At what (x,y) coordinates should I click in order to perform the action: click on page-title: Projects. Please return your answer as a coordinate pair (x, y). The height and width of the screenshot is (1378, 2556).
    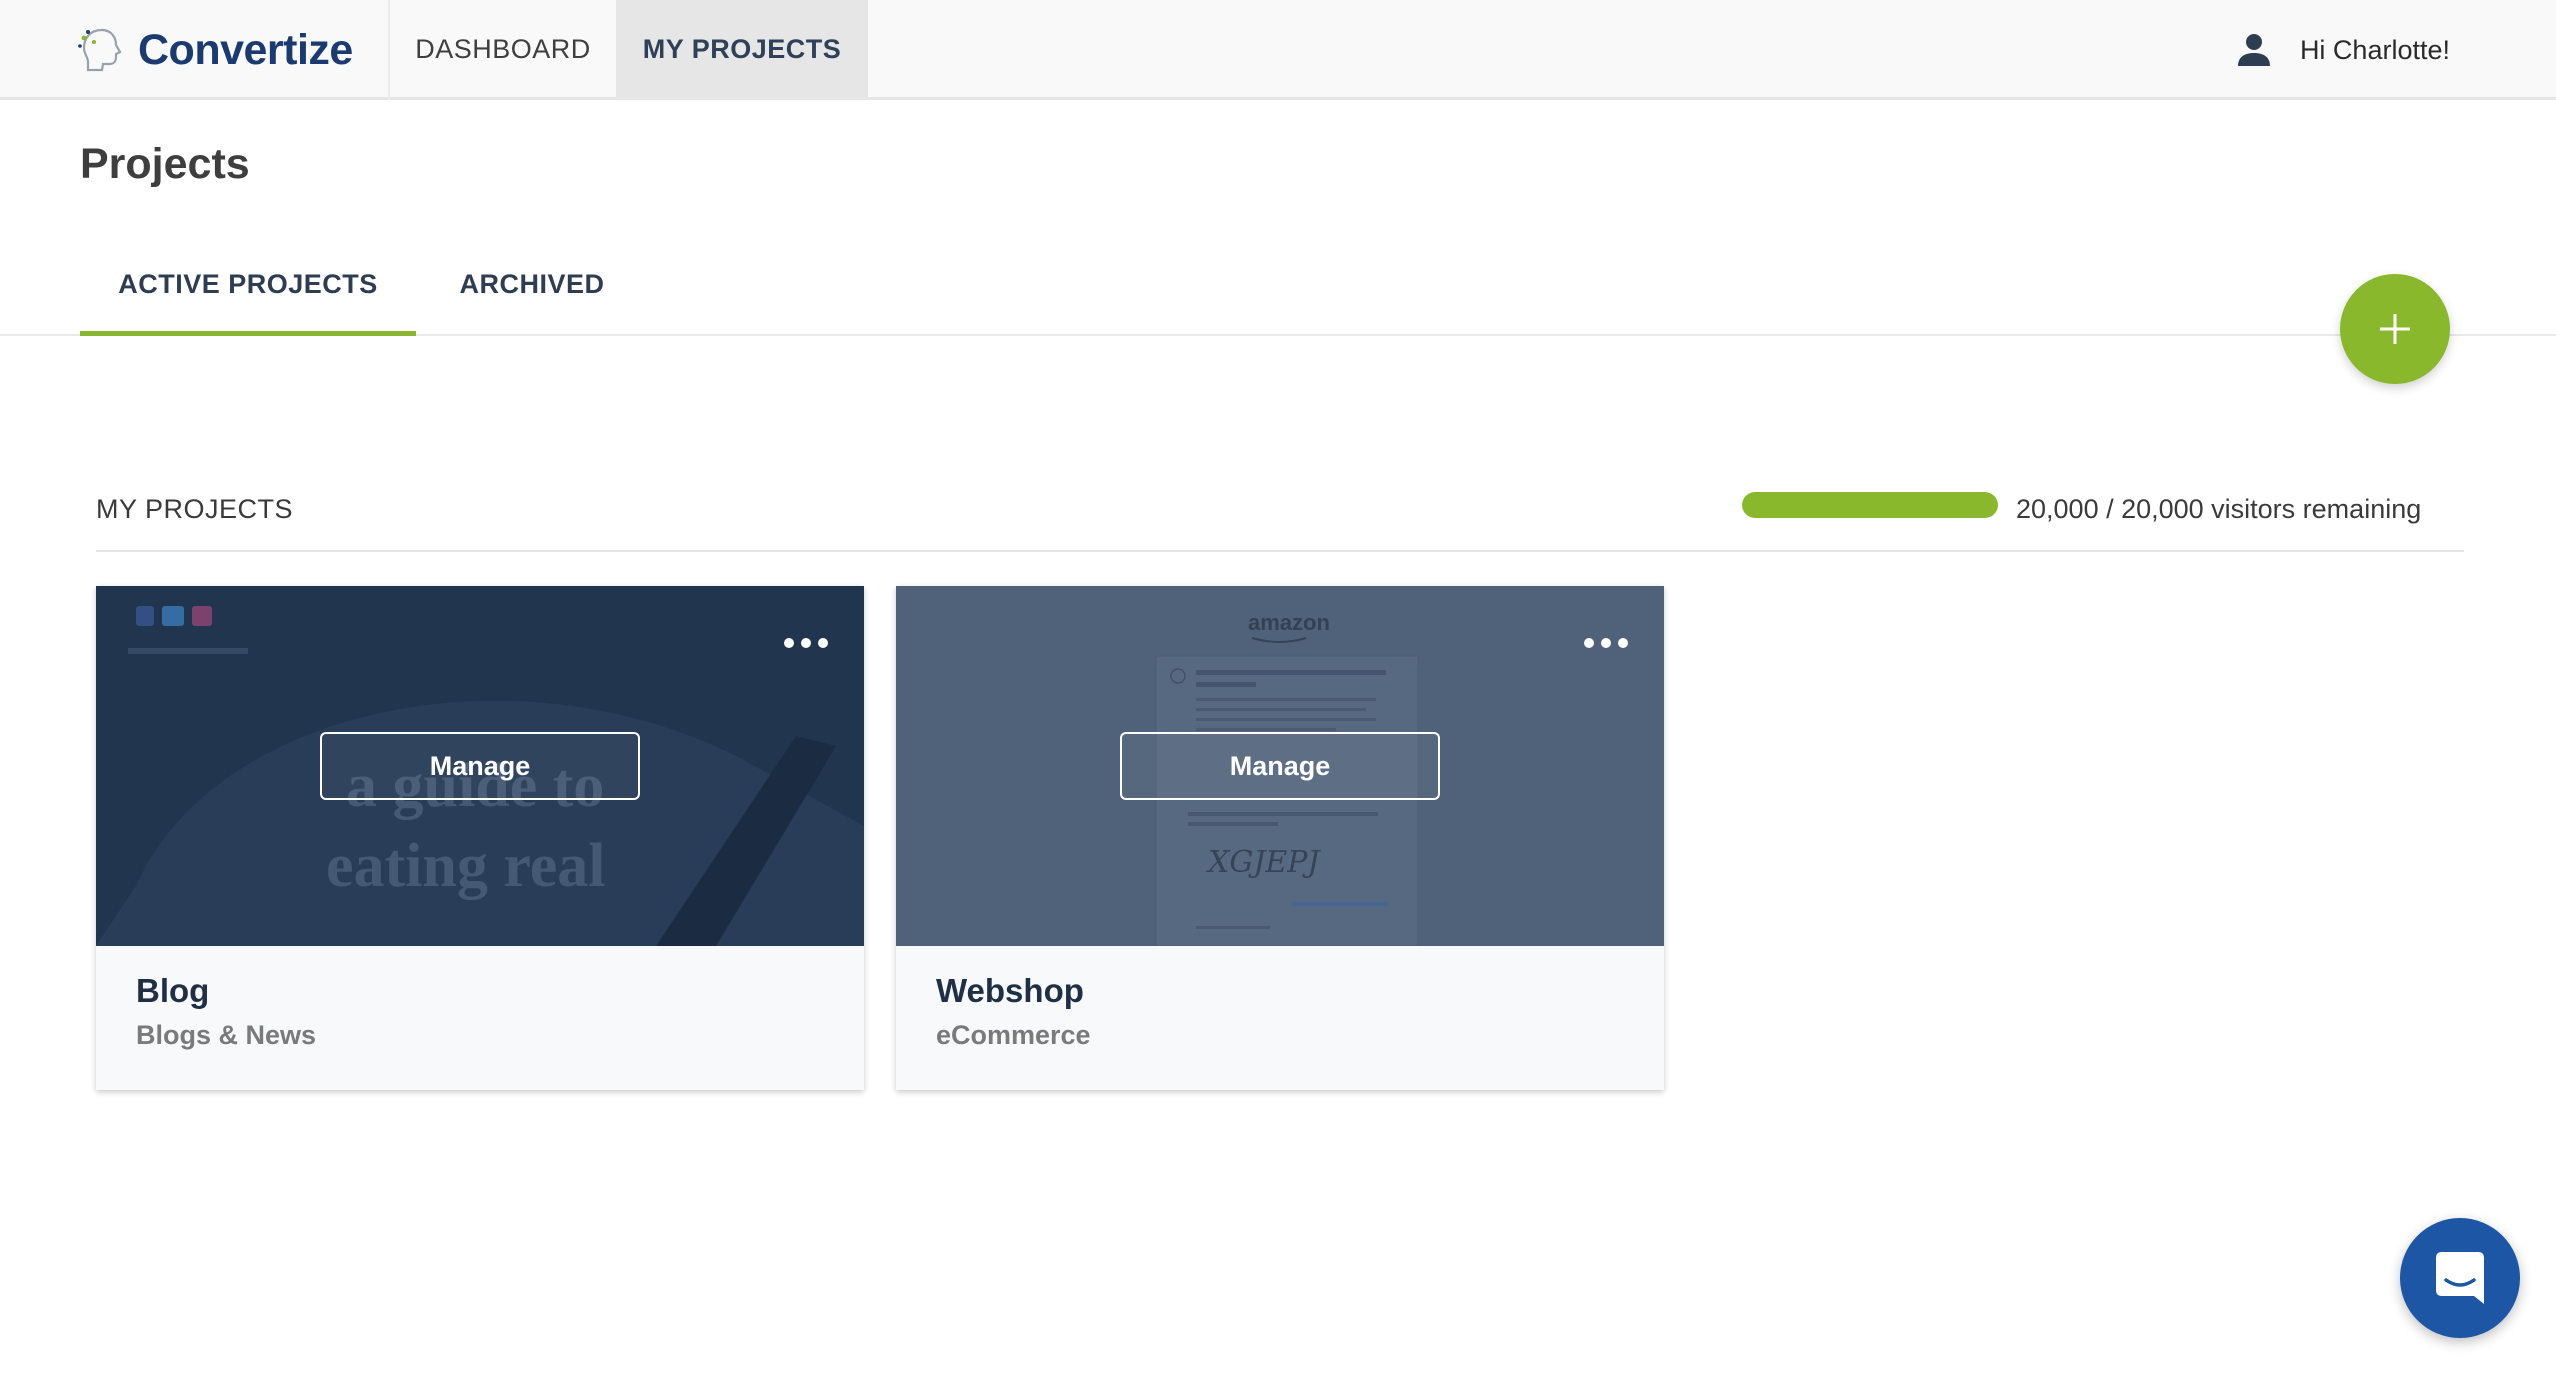
    Looking at the image, I should click on (165, 164).